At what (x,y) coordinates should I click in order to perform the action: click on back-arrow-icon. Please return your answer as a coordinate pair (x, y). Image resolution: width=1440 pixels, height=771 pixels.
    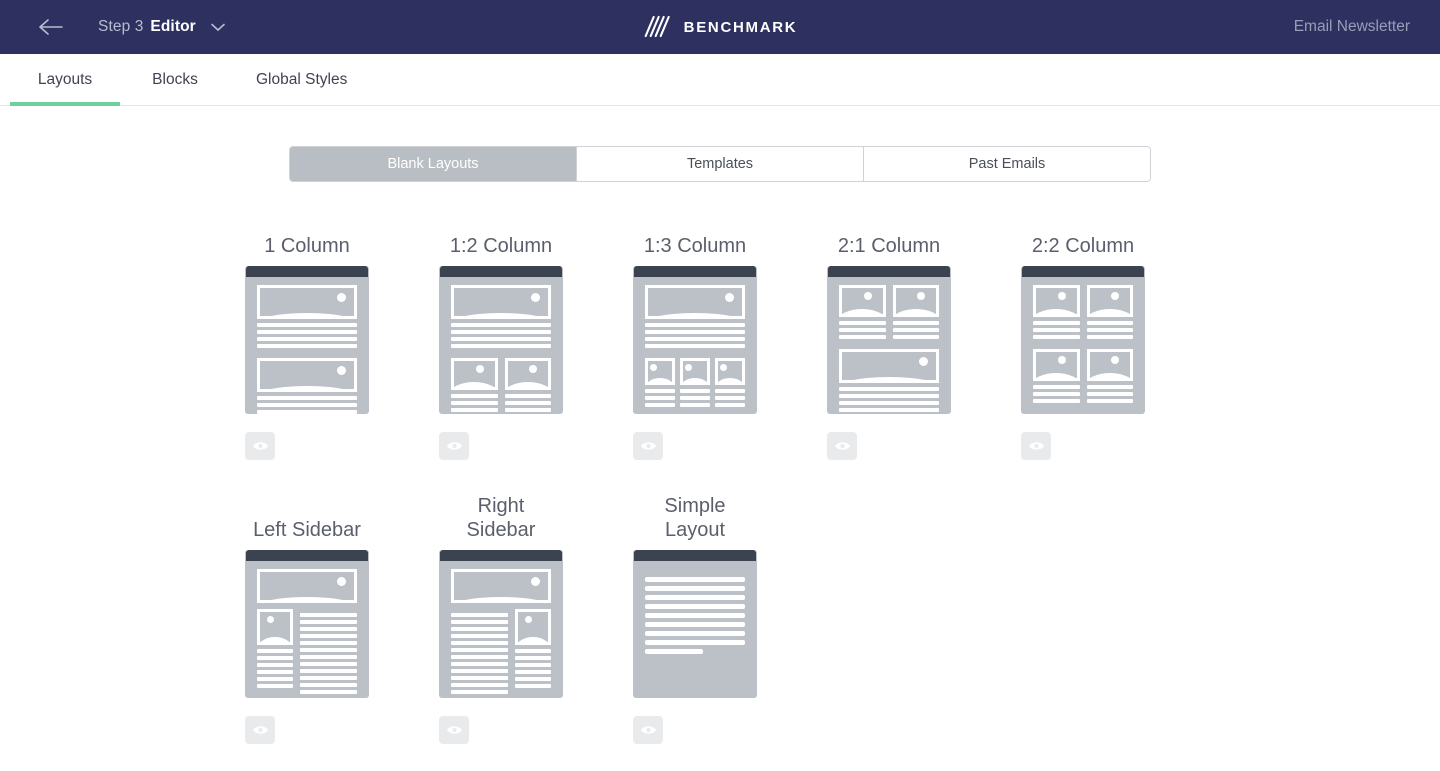
    Looking at the image, I should click on (51, 27).